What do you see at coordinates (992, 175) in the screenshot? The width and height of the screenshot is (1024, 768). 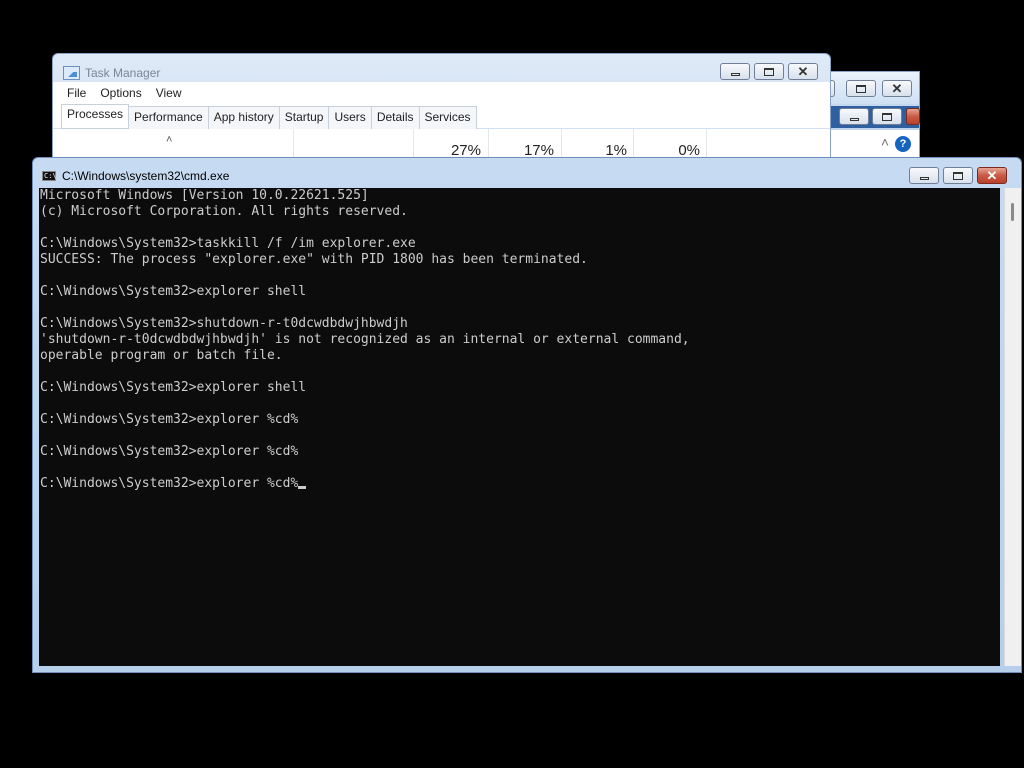 I see `cmd-close-button: ✕` at bounding box center [992, 175].